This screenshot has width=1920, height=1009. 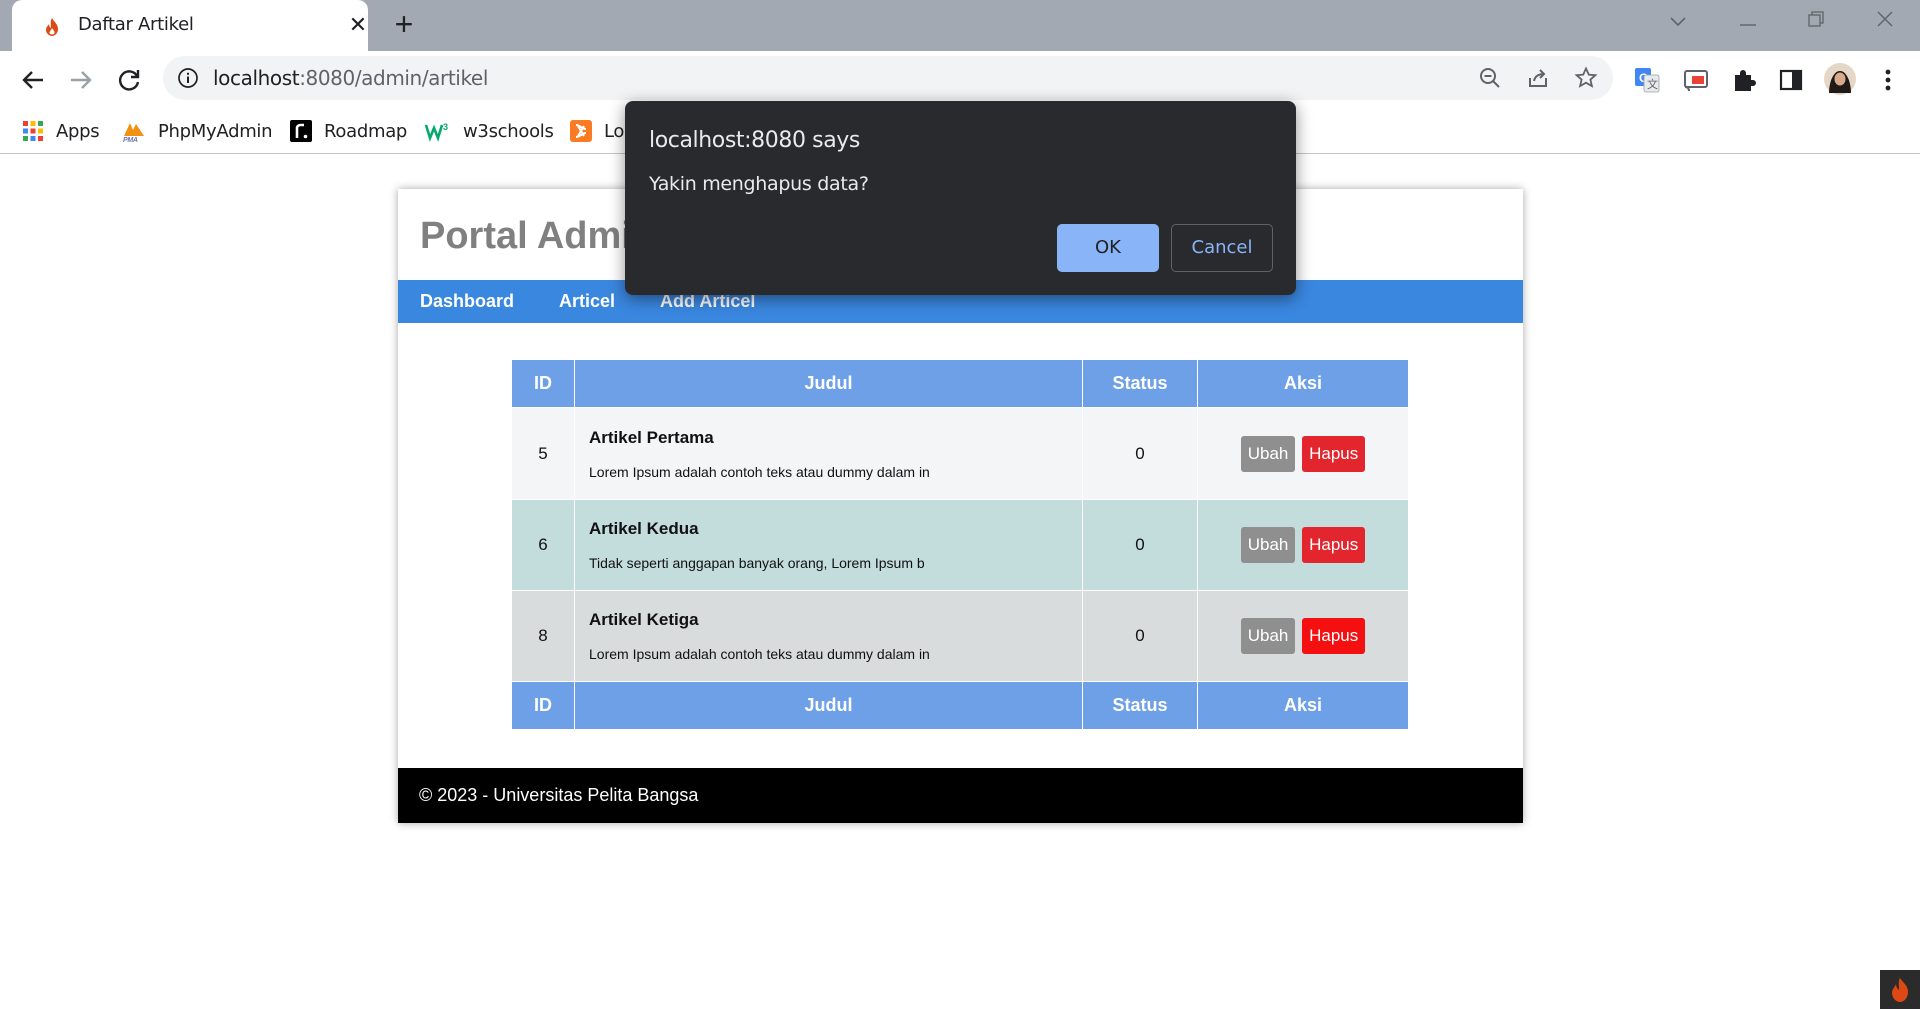 What do you see at coordinates (644, 528) in the screenshot?
I see `article-title: Artikel Kedua` at bounding box center [644, 528].